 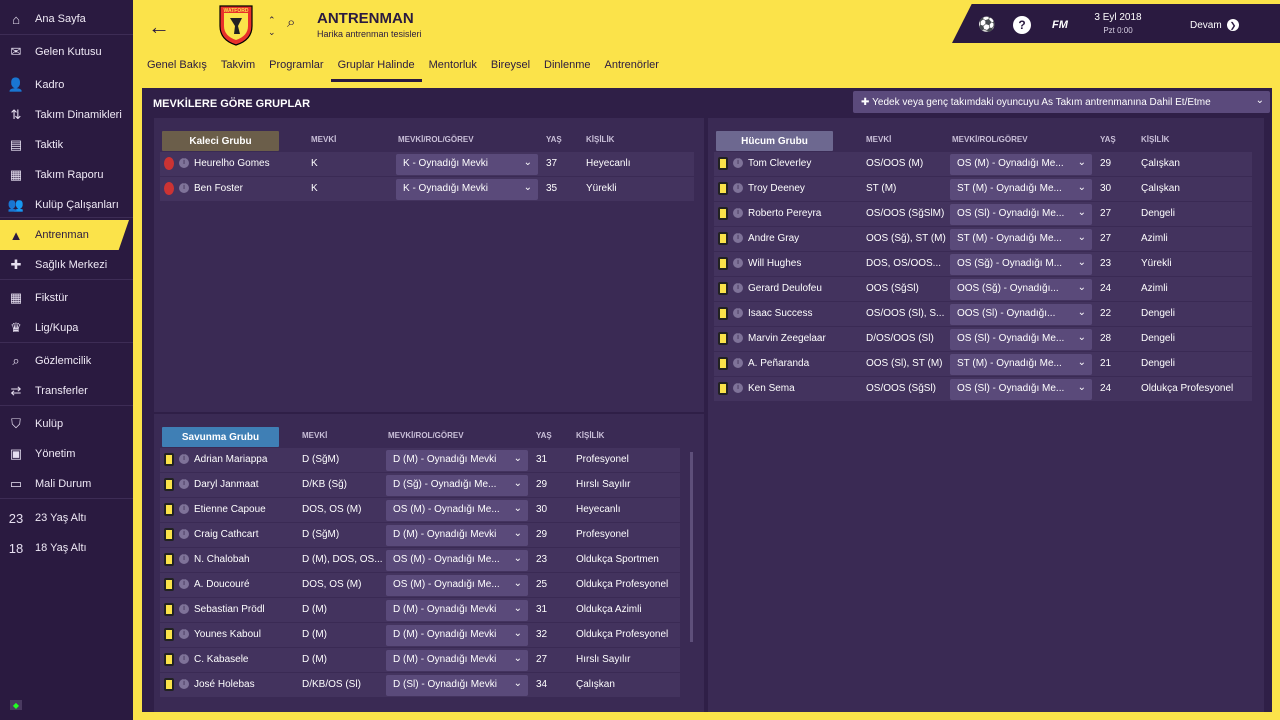 I want to click on search-icon: ⌕, so click(x=291, y=22).